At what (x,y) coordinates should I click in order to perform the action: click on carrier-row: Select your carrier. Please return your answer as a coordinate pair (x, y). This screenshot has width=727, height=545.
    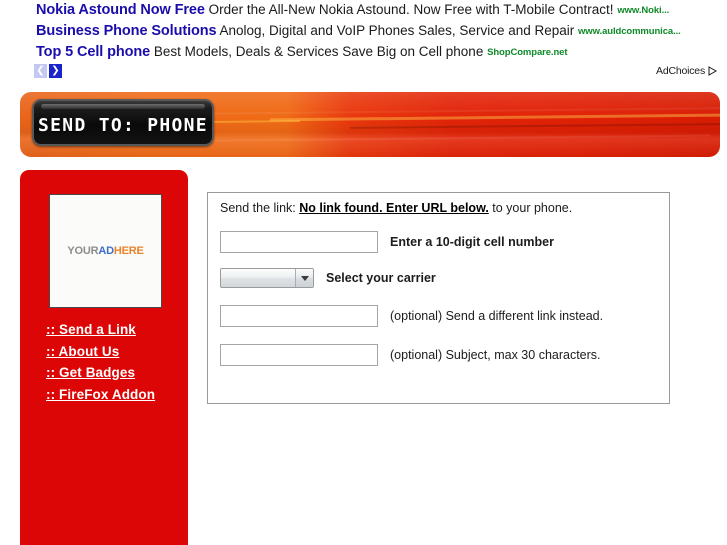
    Looking at the image, I should click on (328, 278).